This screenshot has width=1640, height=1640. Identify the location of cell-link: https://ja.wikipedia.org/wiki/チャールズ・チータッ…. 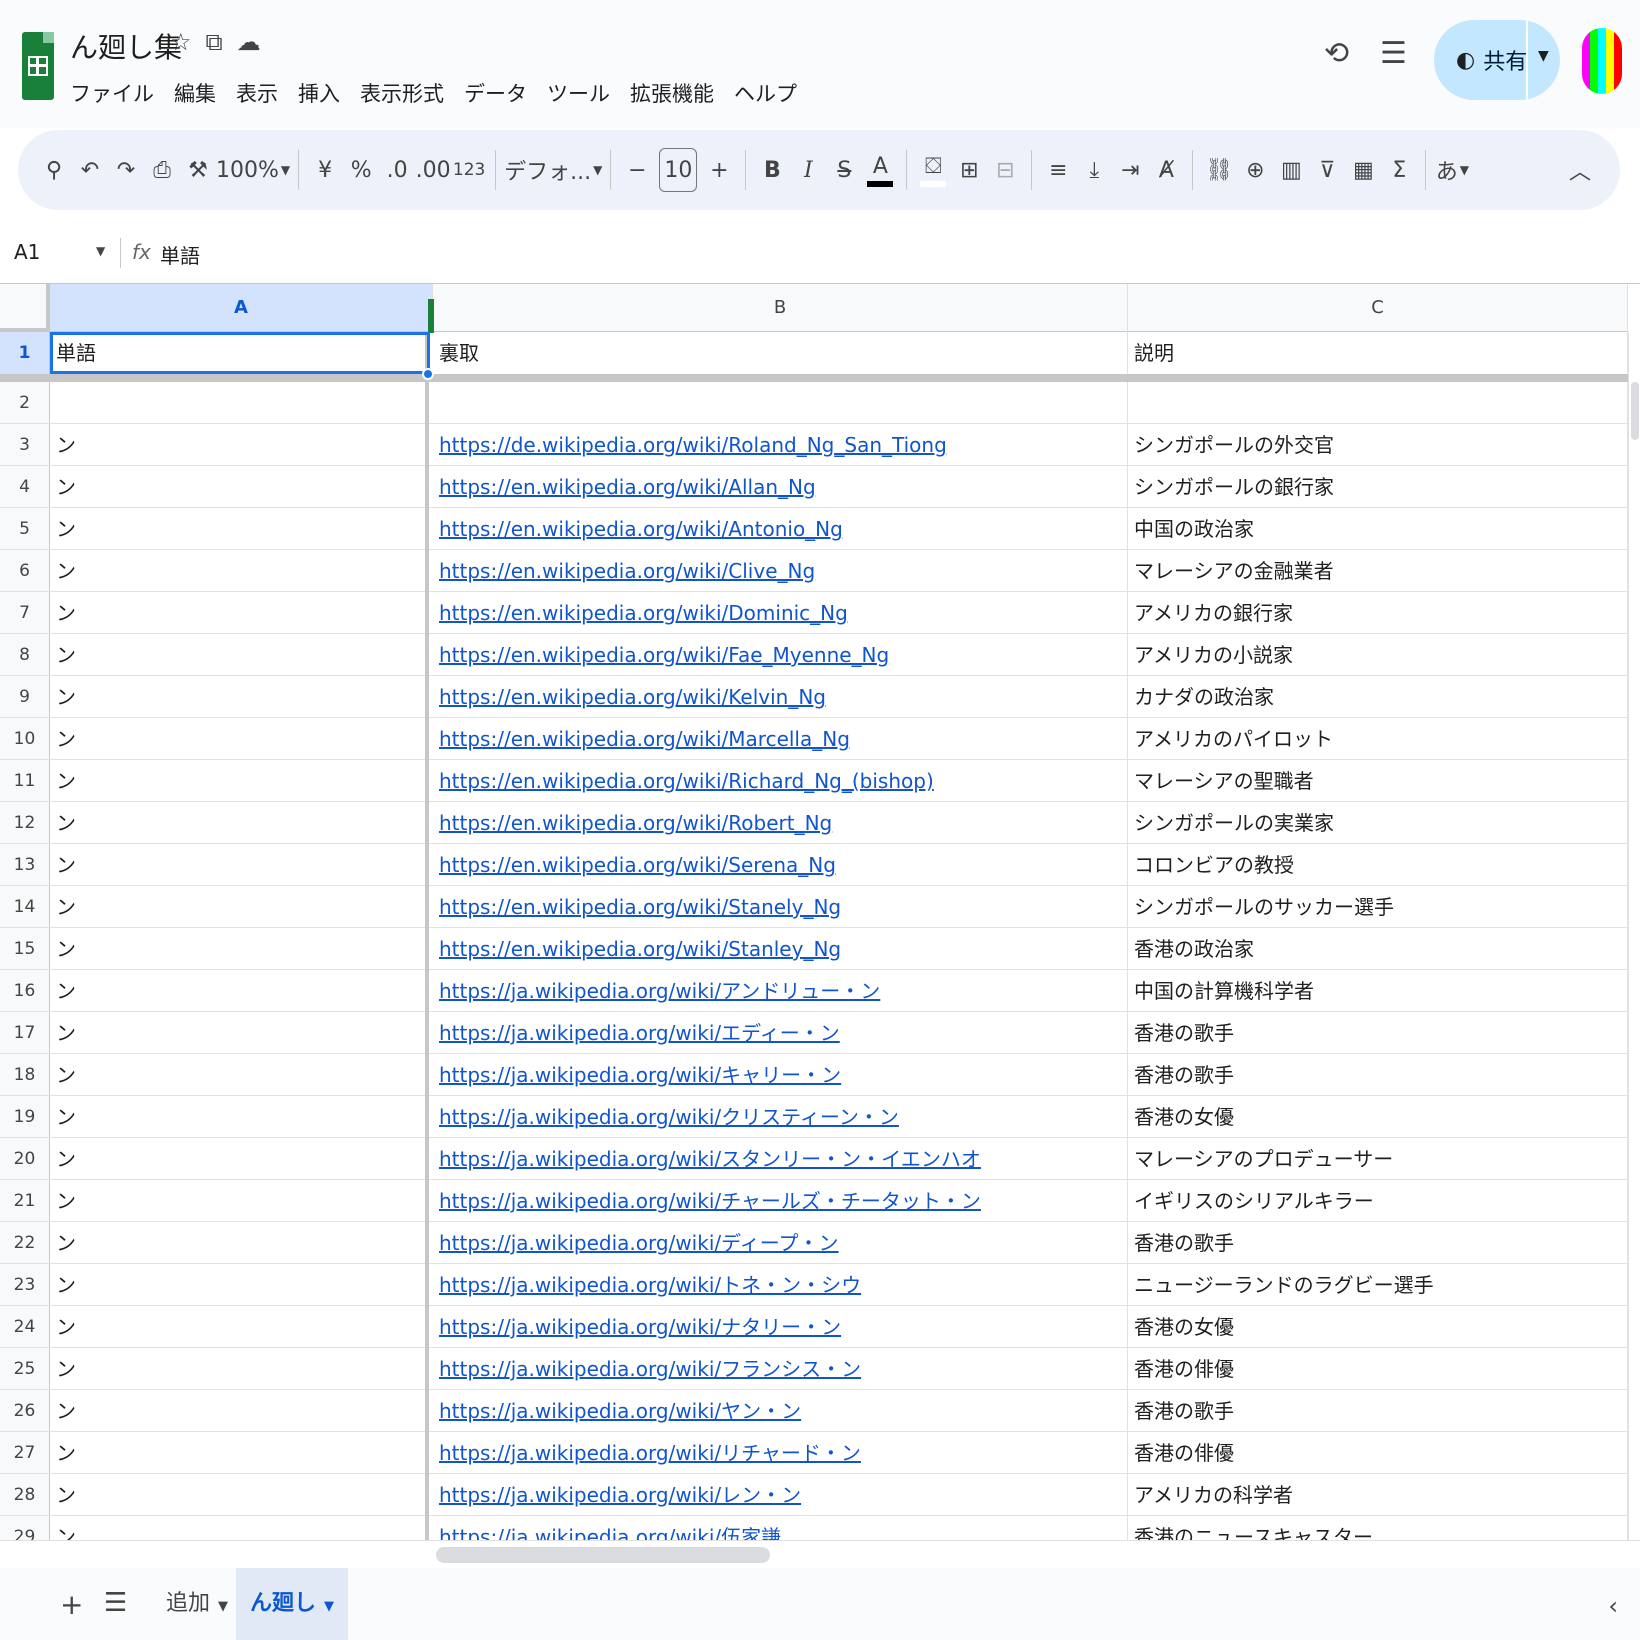
(780, 1201).